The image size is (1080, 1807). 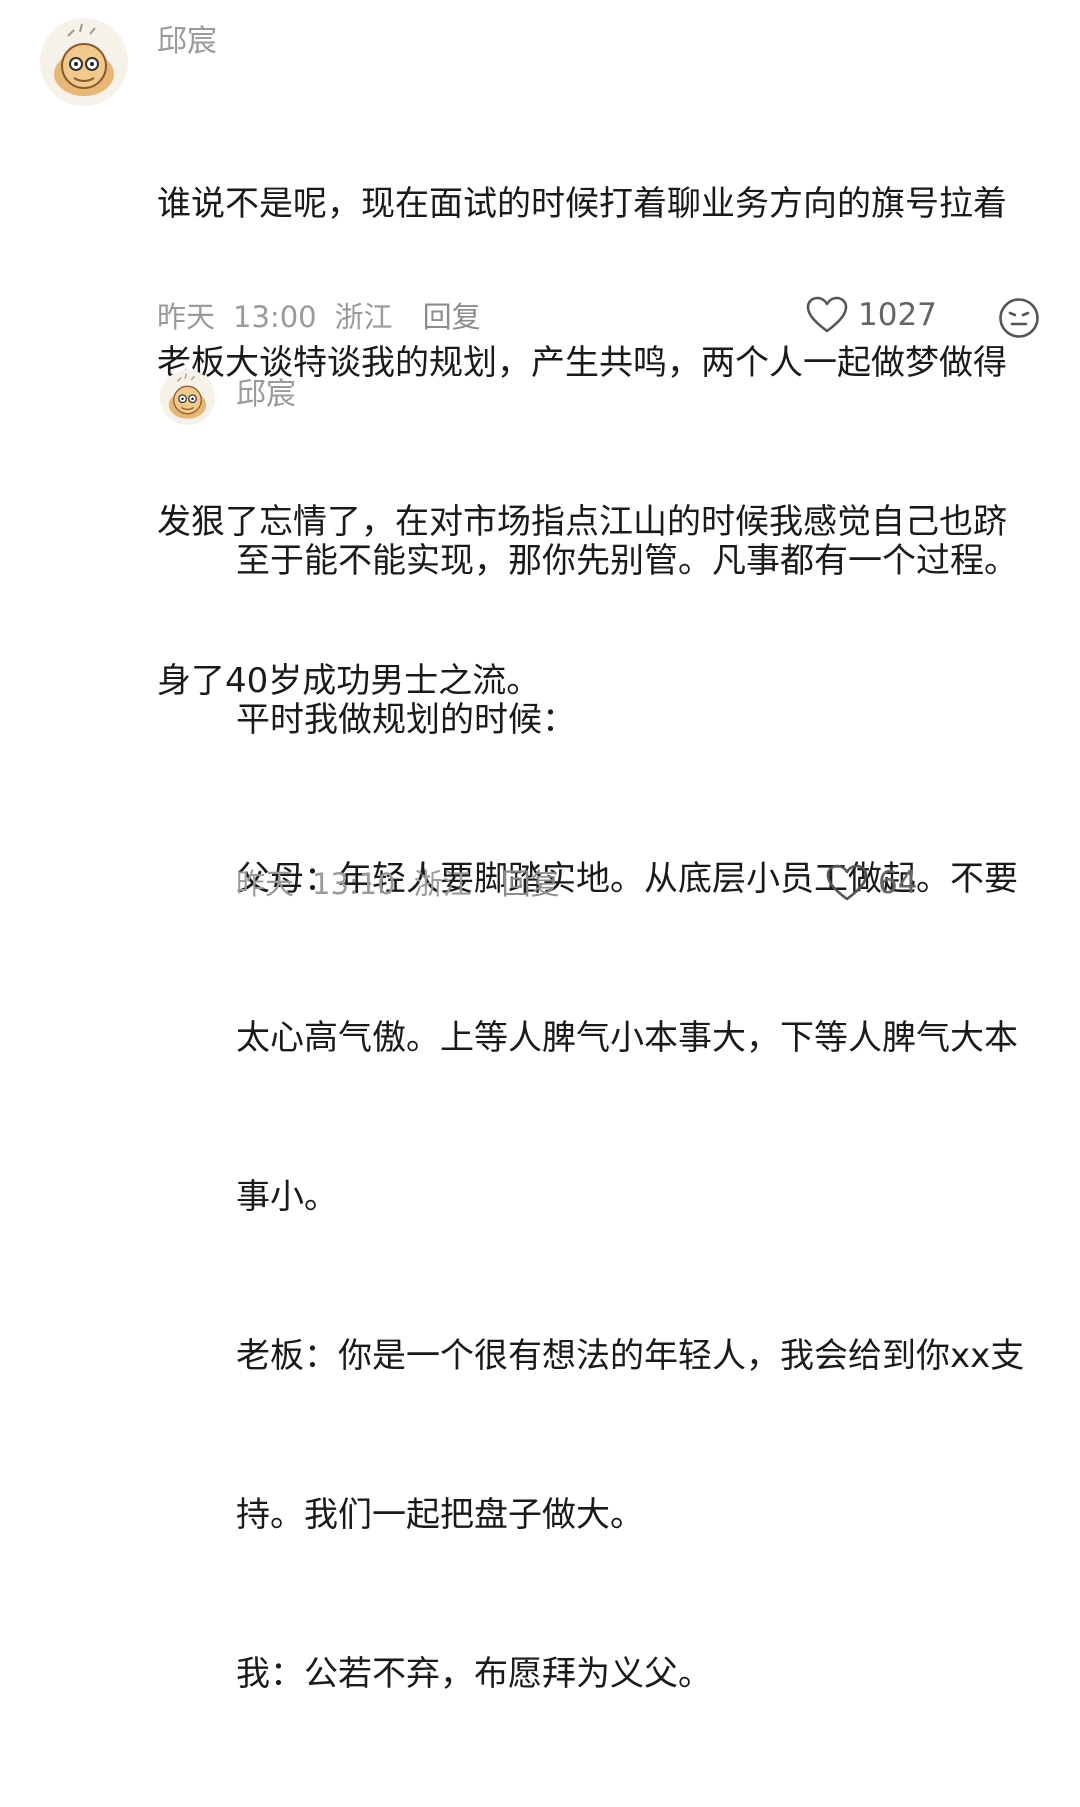 What do you see at coordinates (406, 720) in the screenshot?
I see `comment-line: 平时我做规划的时候：` at bounding box center [406, 720].